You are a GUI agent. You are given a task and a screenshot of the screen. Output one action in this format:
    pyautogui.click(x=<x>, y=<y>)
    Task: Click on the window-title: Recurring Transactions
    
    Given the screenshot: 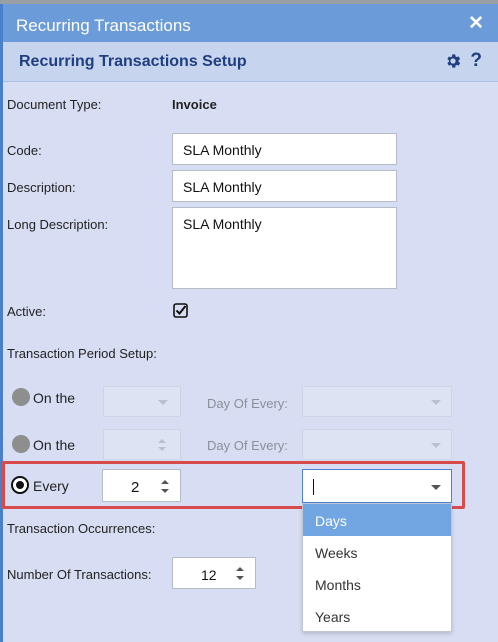 What is the action you would take?
    pyautogui.click(x=103, y=25)
    